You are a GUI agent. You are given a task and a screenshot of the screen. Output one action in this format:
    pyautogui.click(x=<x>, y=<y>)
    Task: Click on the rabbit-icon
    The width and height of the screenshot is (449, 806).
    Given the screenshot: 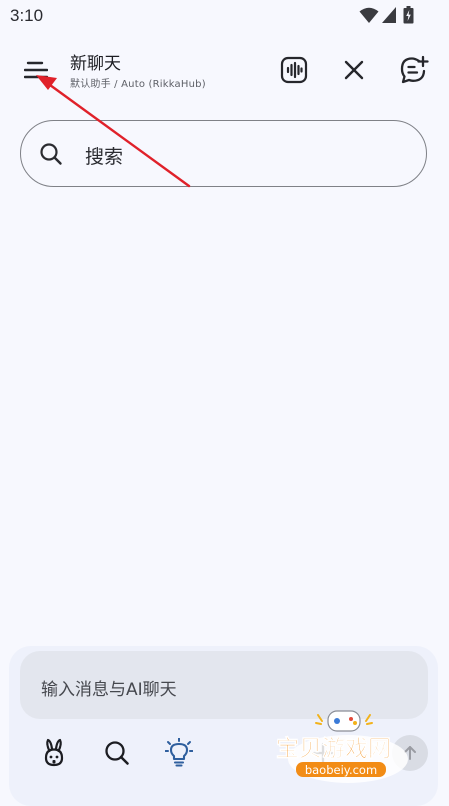 What is the action you would take?
    pyautogui.click(x=54, y=752)
    